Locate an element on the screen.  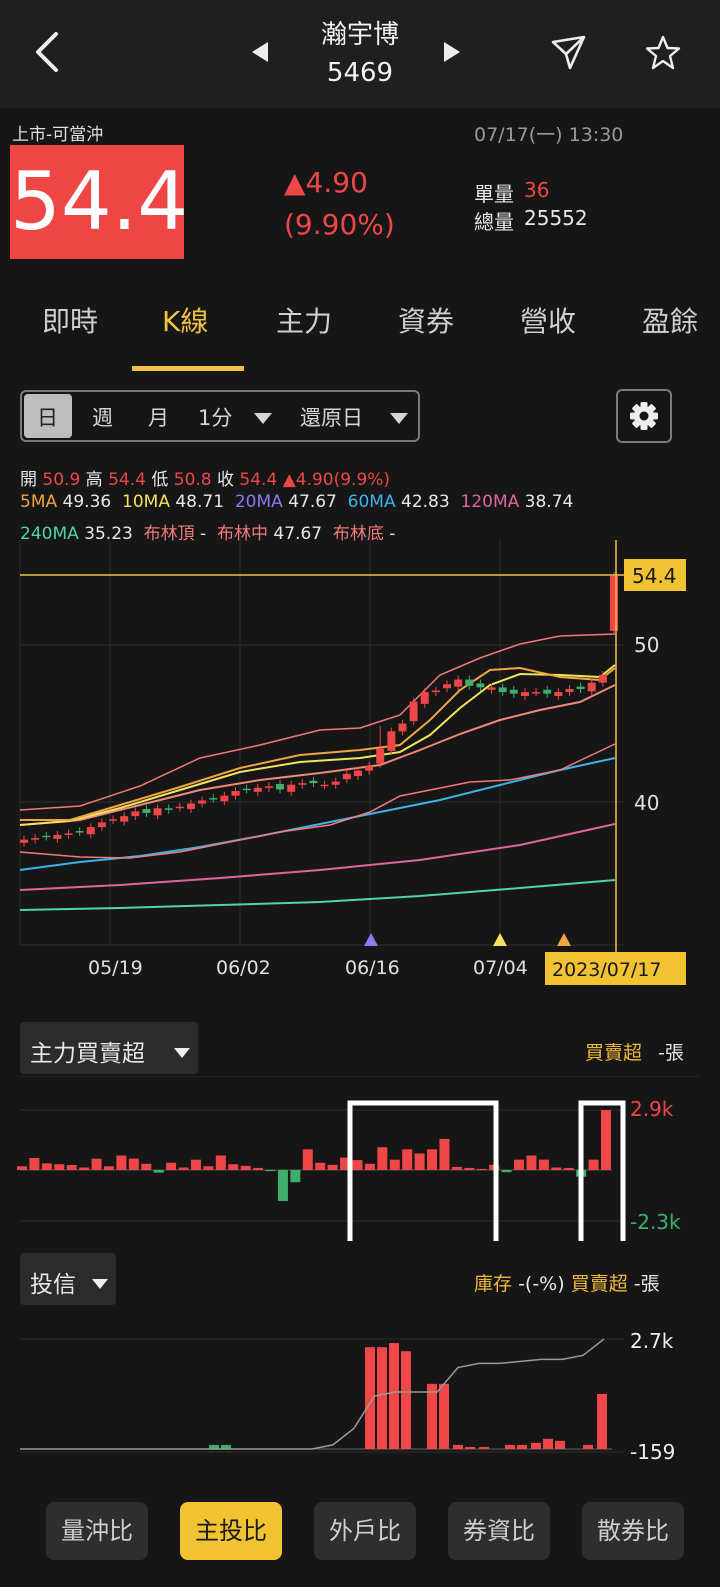
gear-icon is located at coordinates (644, 416).